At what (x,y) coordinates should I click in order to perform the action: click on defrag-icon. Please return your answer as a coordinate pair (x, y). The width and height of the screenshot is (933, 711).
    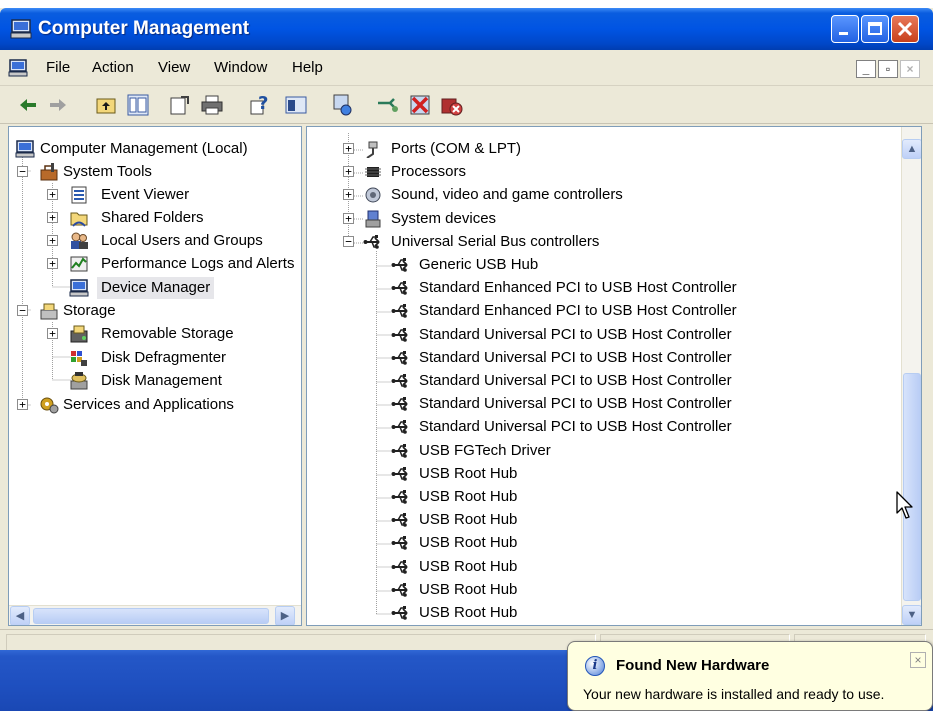
    Looking at the image, I should click on (79, 358).